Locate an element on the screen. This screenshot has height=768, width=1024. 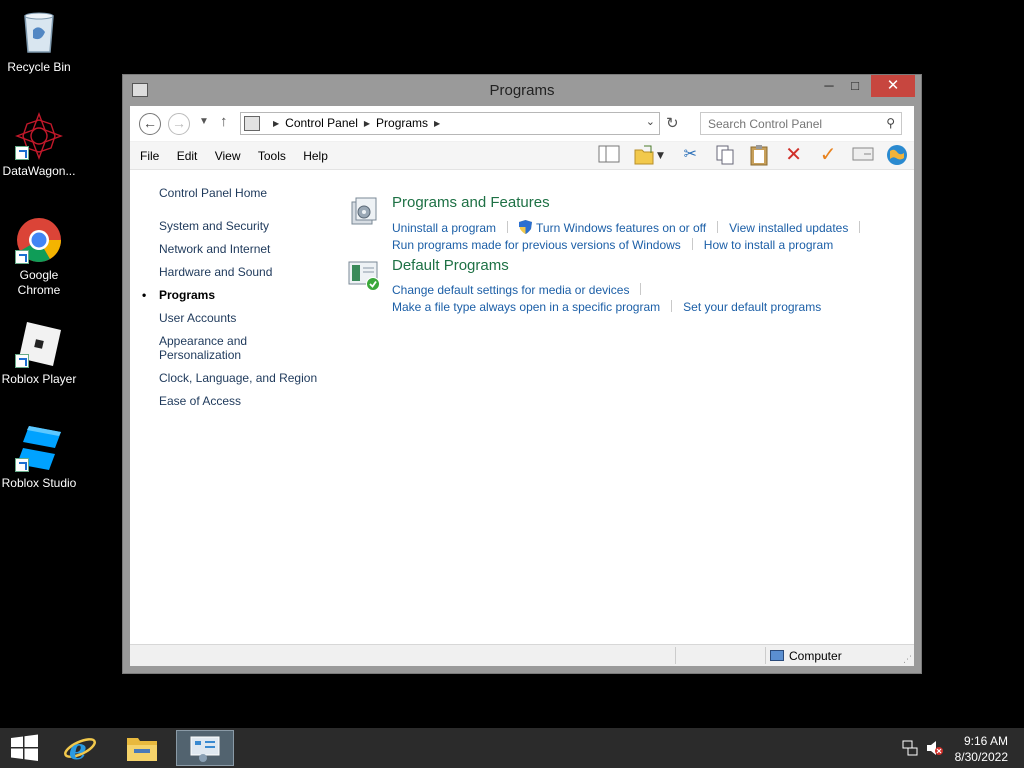
breadcrumb-control-panel: Control Panel is located at coordinates (321, 123).